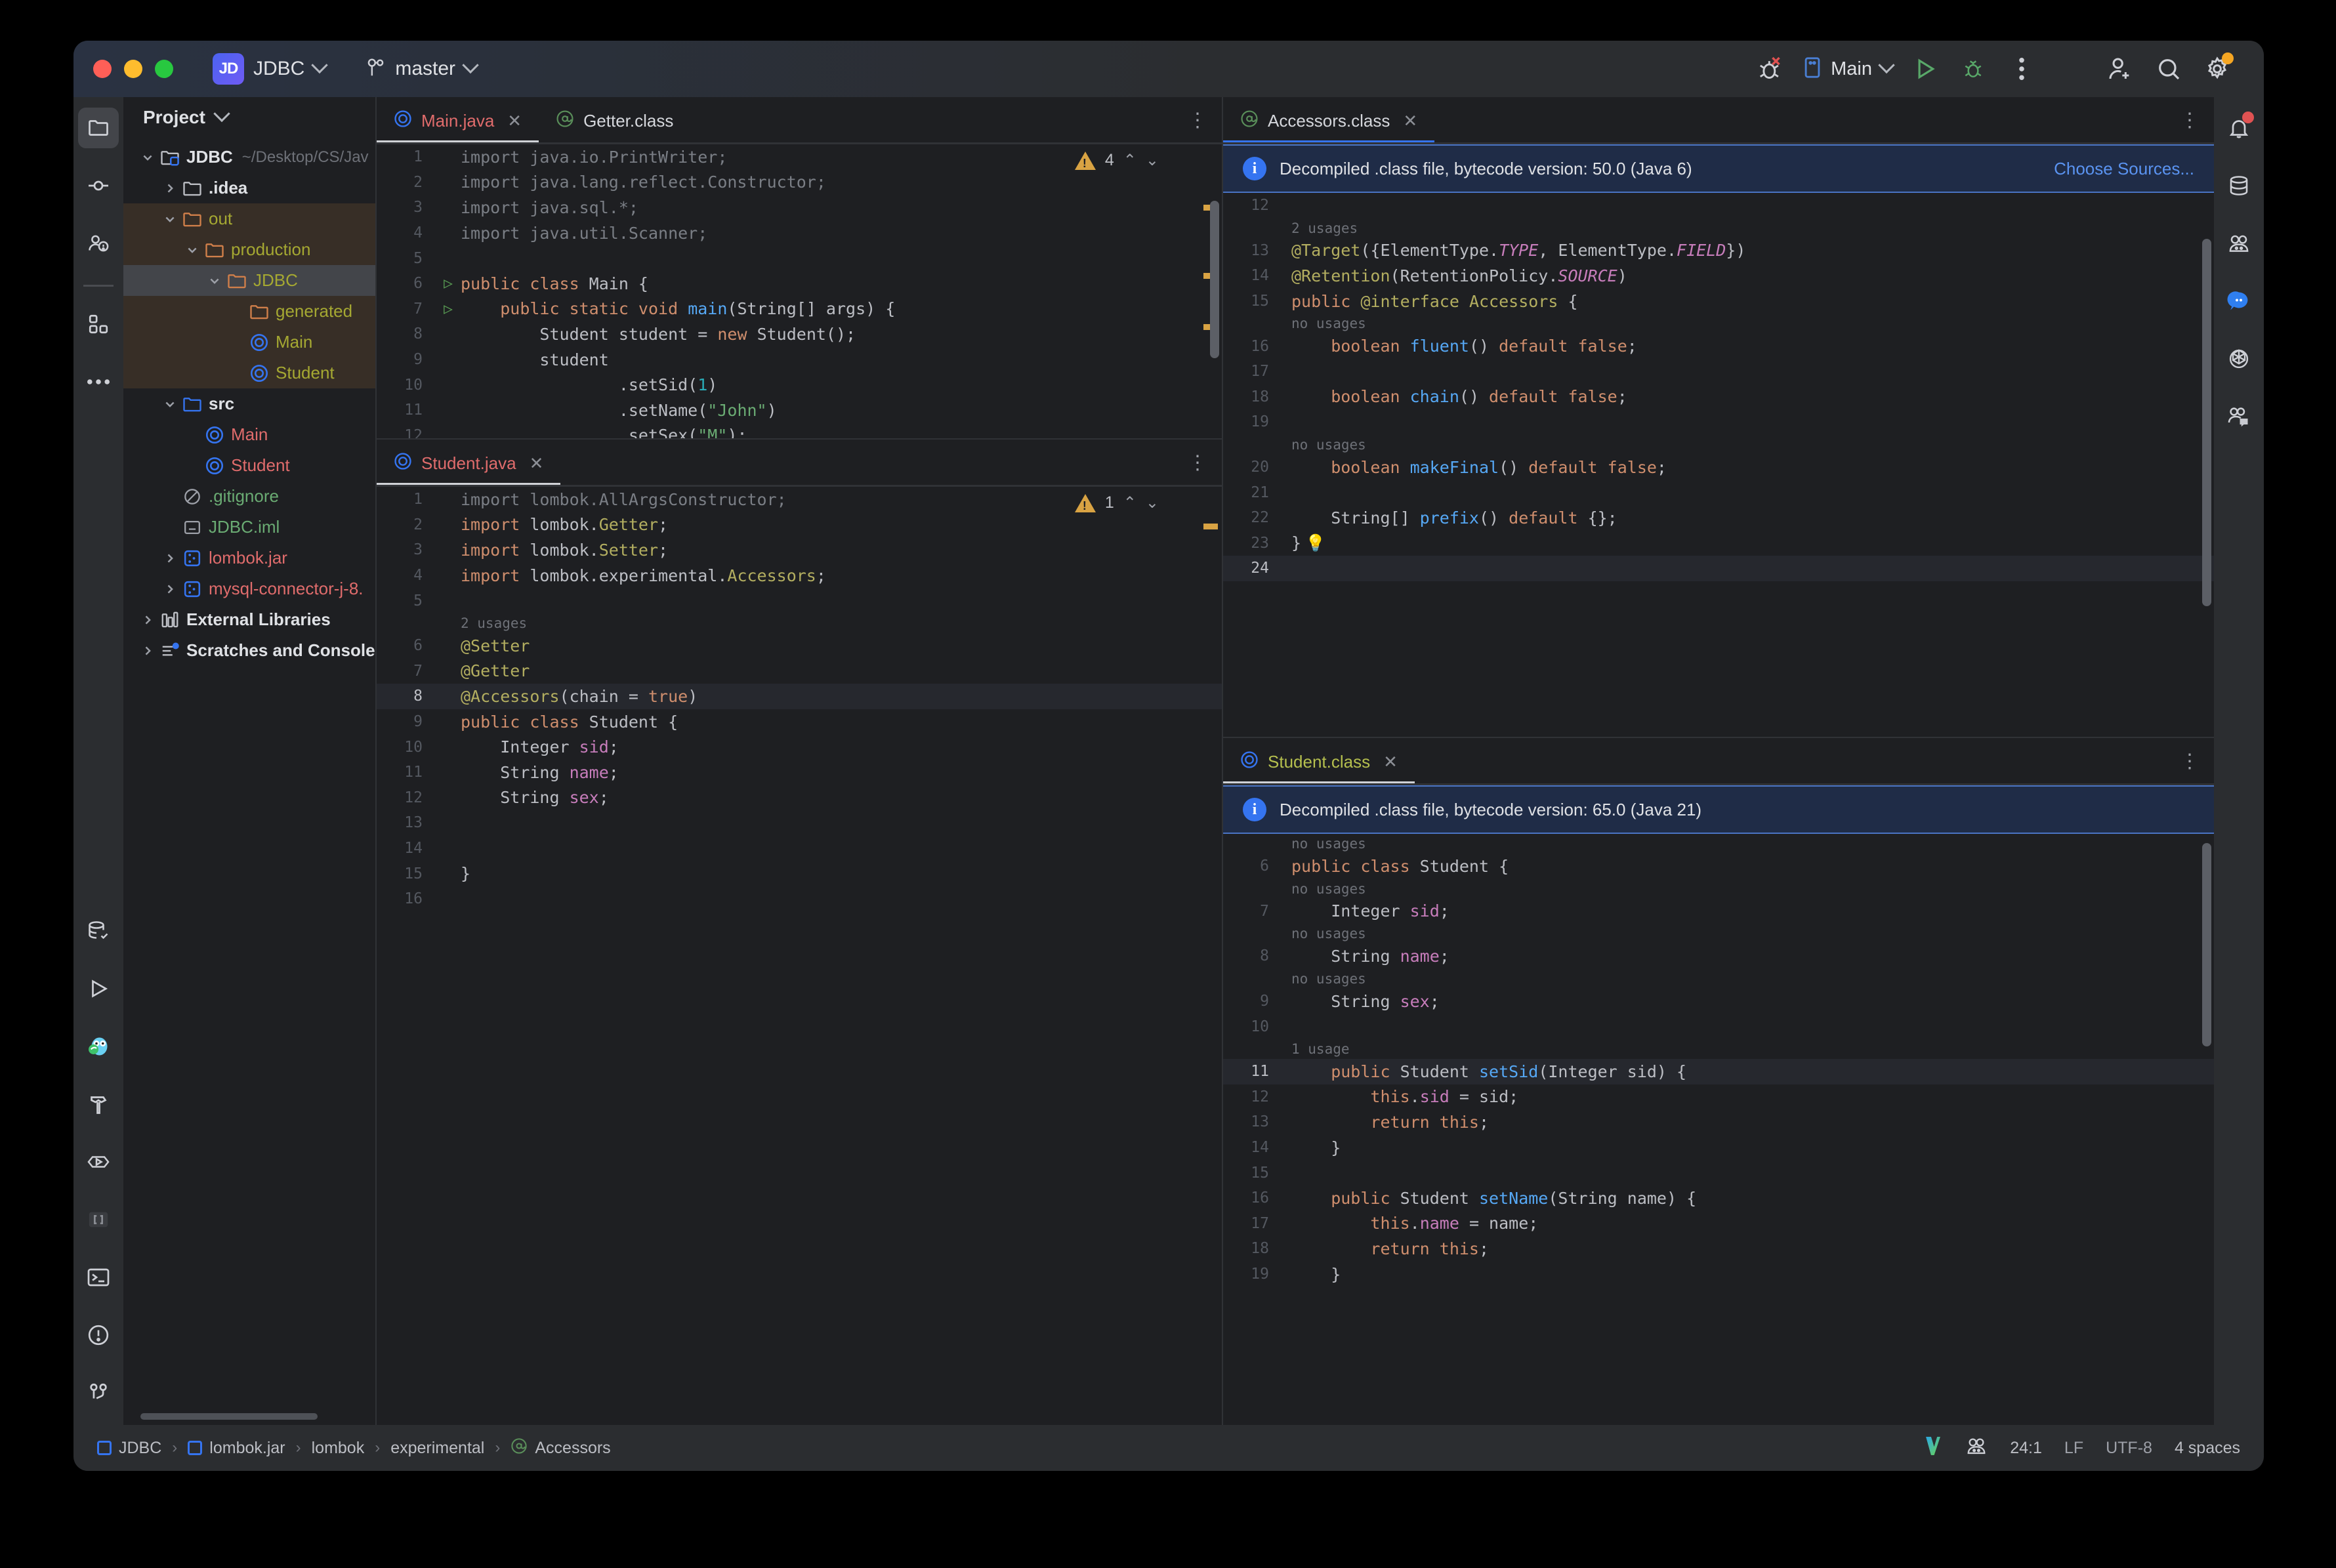  Describe the element at coordinates (98, 324) in the screenshot. I see `sidebar-item-structure` at that location.